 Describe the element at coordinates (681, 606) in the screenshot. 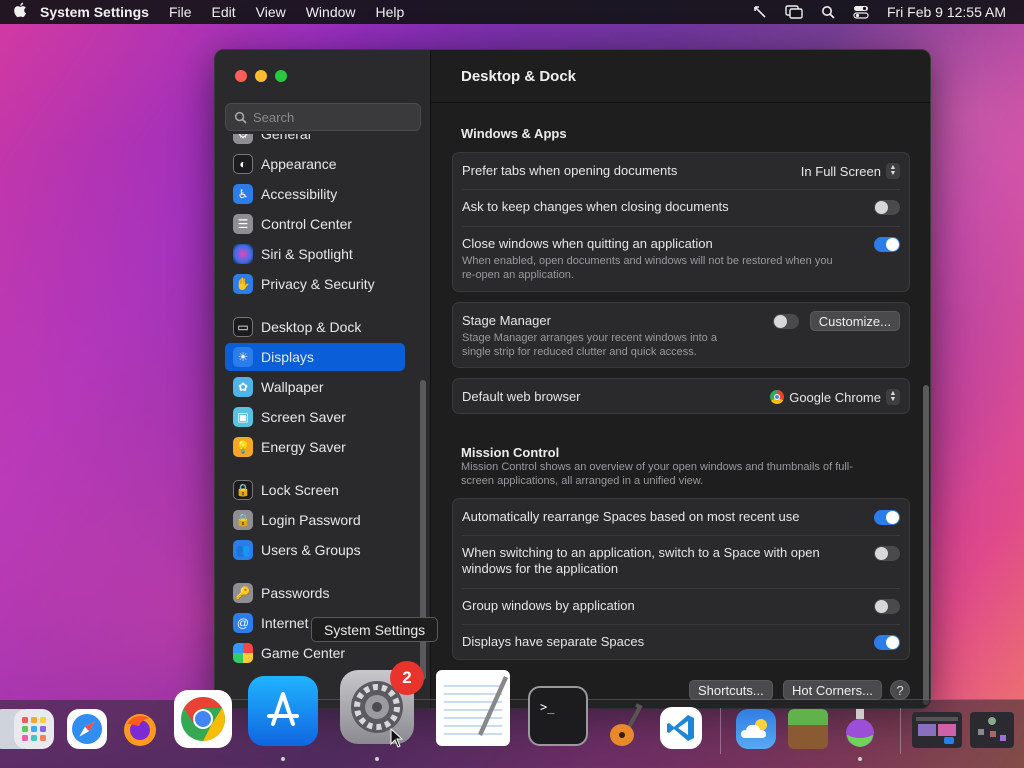

I see `group-windows-row: Group windows by application` at that location.